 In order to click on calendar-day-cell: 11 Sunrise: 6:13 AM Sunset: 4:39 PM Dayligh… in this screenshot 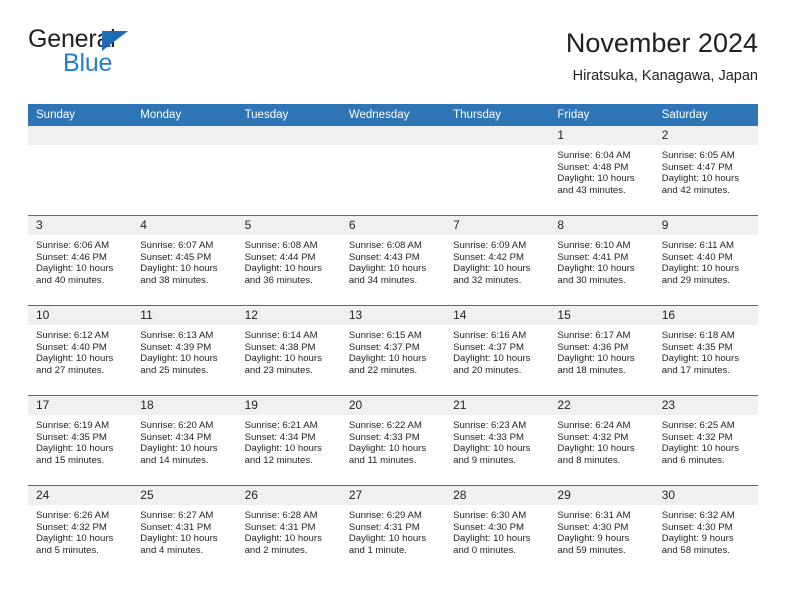, I will do `click(184, 350)`.